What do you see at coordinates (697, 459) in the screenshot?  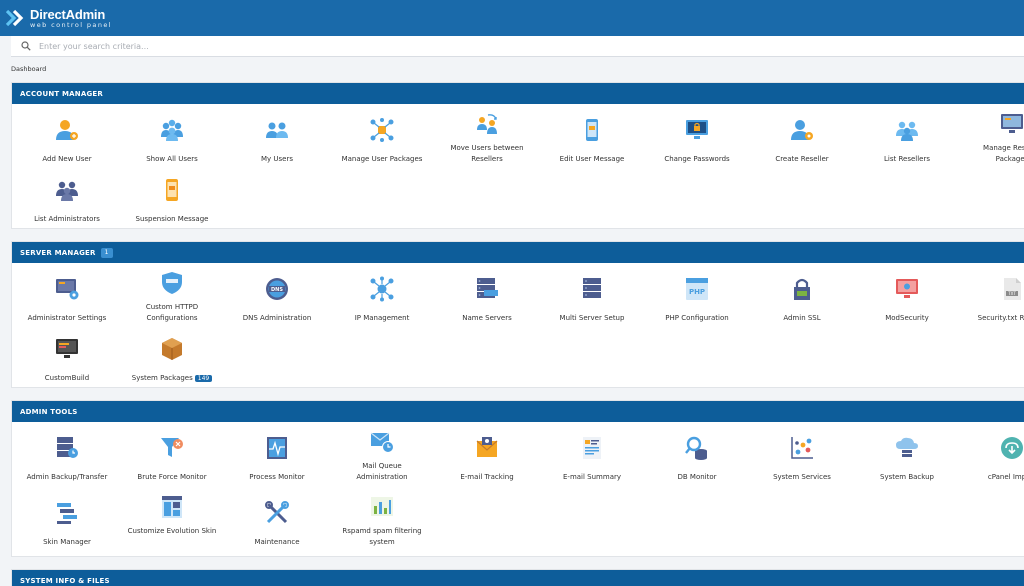 I see `db-monitor-item: DB Monitor` at bounding box center [697, 459].